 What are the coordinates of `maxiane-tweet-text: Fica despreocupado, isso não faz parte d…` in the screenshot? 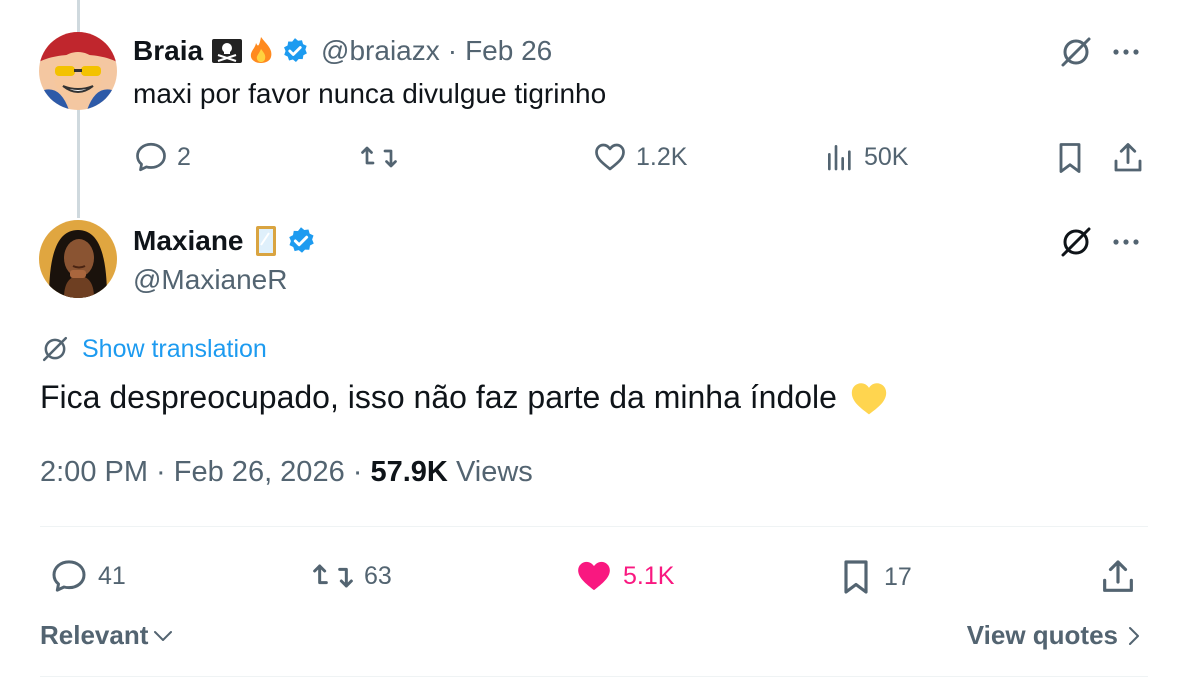 It's located at (438, 397).